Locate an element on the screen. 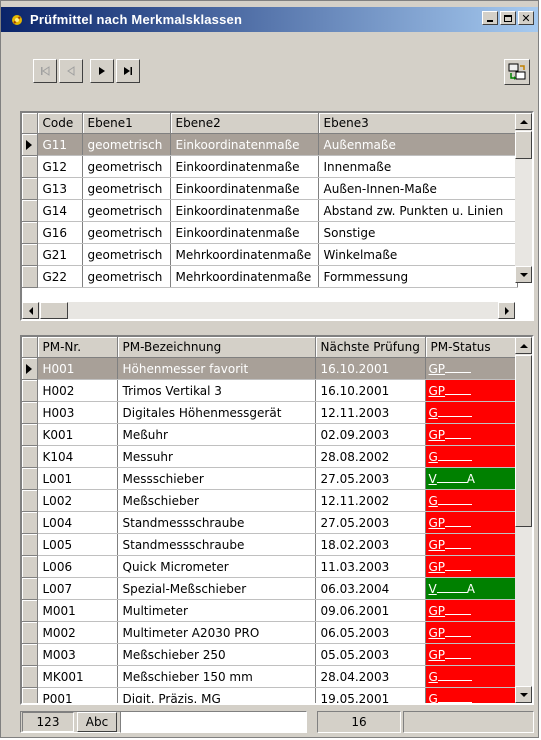 The width and height of the screenshot is (541, 740). cell-naechste-pruefung: 05.05.2003 is located at coordinates (370, 654).